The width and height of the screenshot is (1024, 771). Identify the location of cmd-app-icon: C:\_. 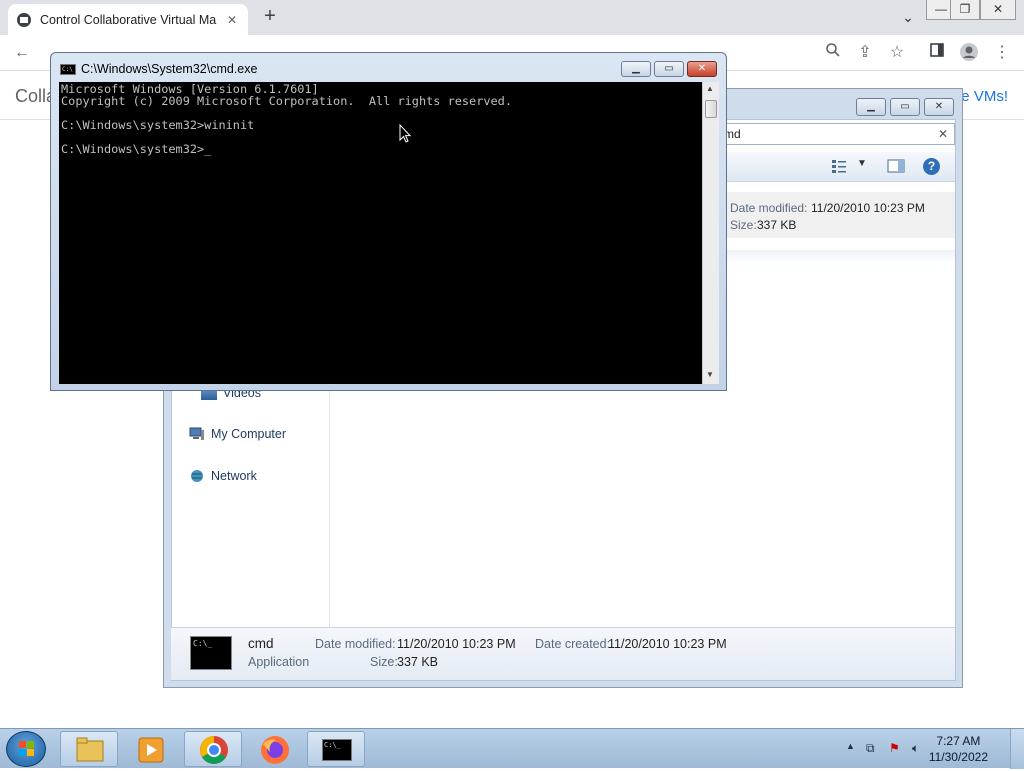
(211, 653).